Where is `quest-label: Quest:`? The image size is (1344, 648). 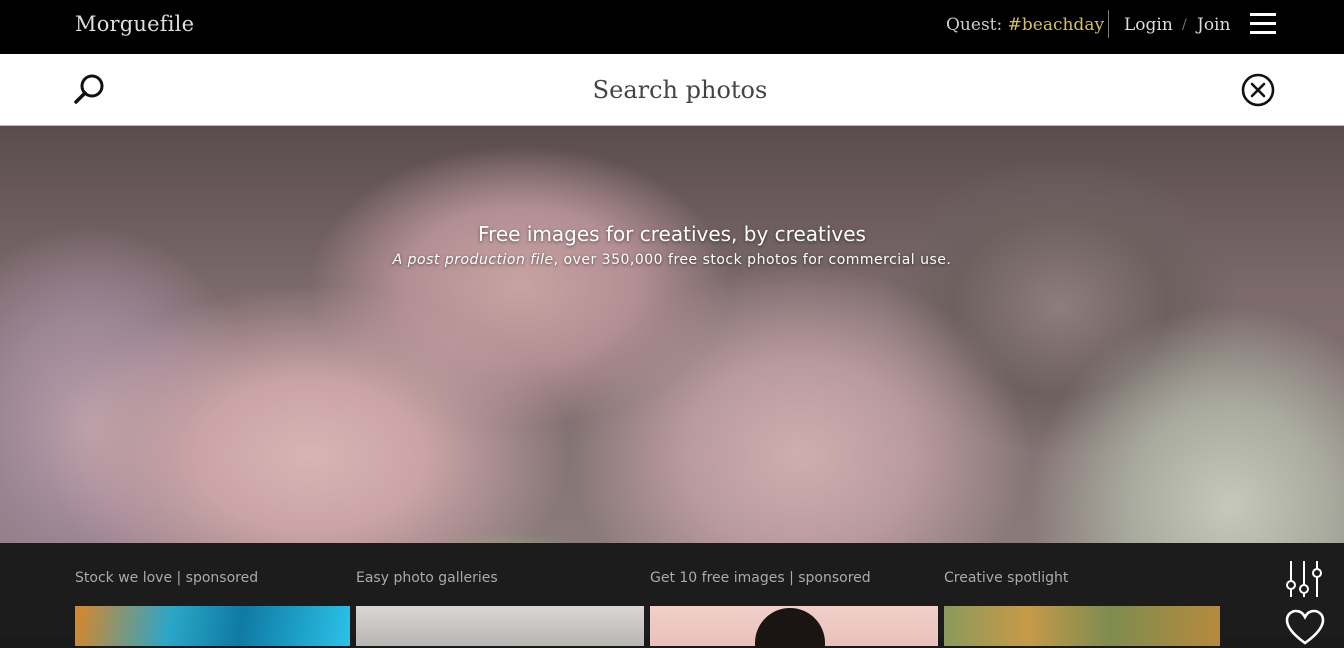
quest-label: Quest: is located at coordinates (974, 25).